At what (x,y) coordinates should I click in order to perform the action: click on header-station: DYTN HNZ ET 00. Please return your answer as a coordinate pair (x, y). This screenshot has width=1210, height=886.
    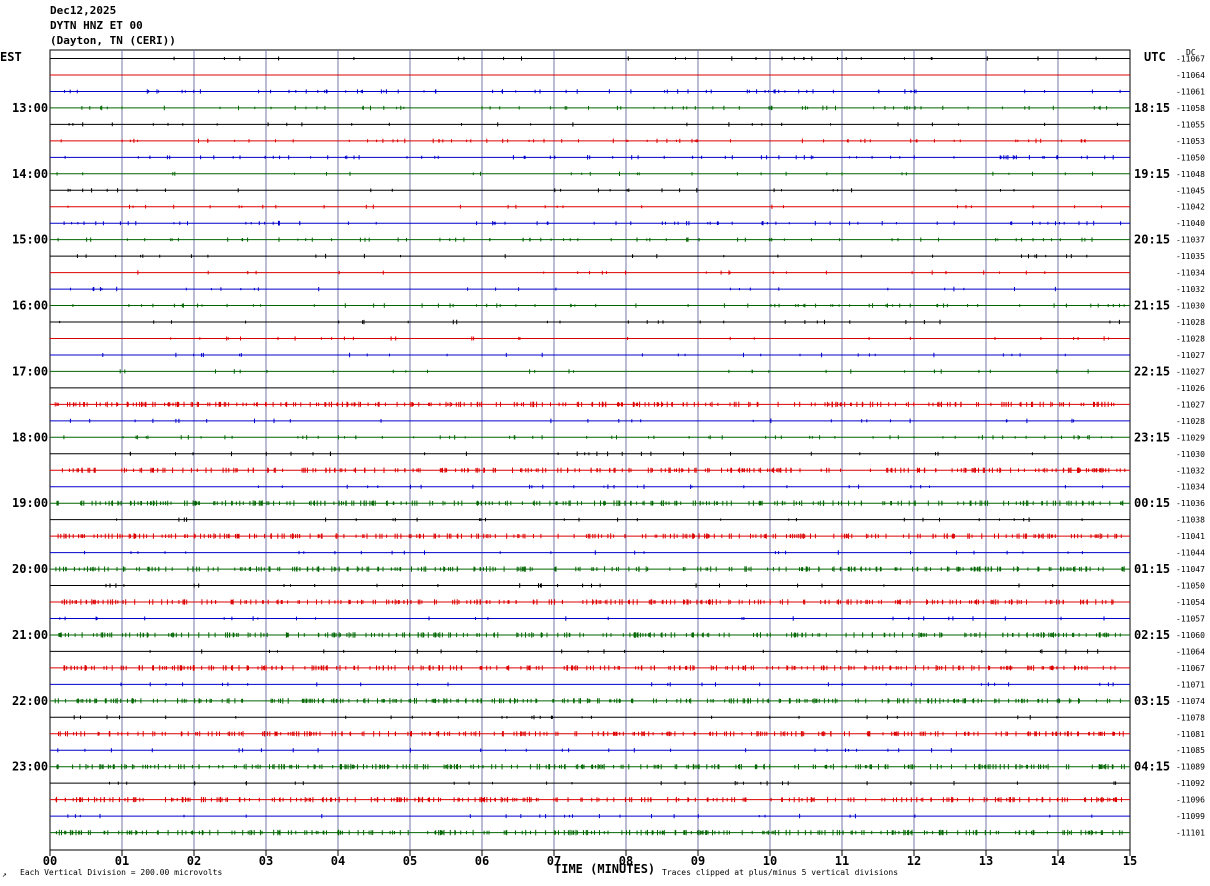
    Looking at the image, I should click on (96, 25).